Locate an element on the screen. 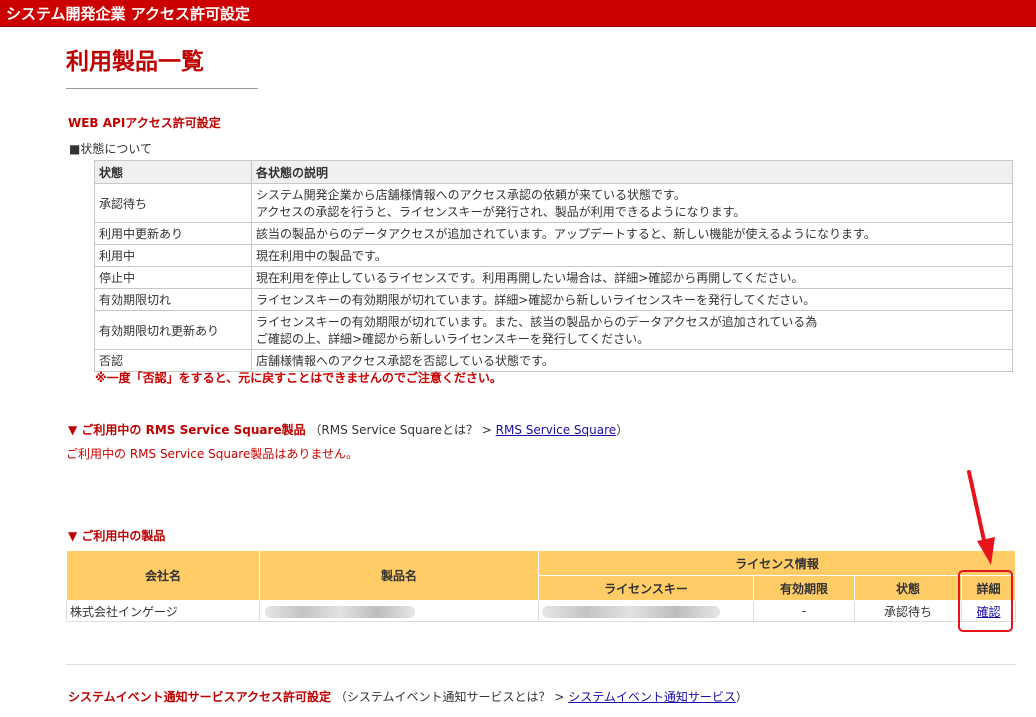  table-row: 株式会社インゲージ - 承認待ち 確認 is located at coordinates (541, 611).